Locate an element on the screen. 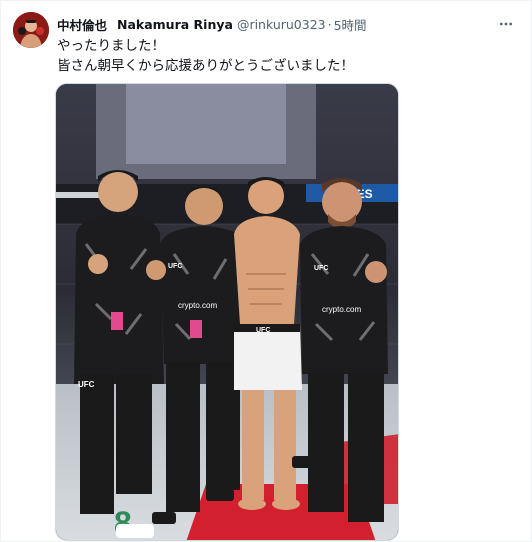 The image size is (532, 542). author-display-name-en: Nakamura Rinya is located at coordinates (175, 24).